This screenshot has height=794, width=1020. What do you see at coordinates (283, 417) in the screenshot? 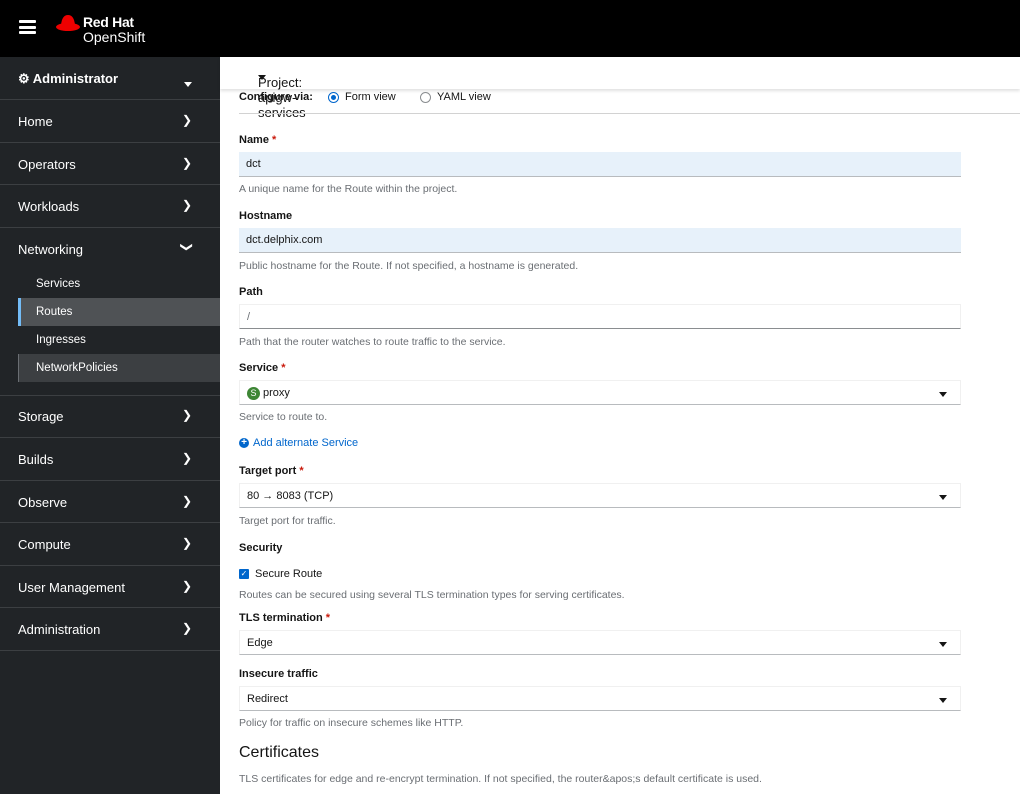
I see `service-help: Service to route to.` at bounding box center [283, 417].